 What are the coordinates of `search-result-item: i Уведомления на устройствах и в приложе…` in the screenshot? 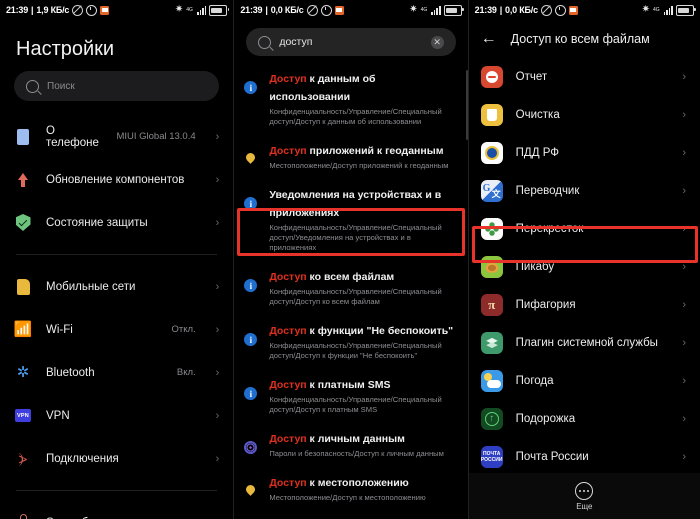 It's located at (350, 219).